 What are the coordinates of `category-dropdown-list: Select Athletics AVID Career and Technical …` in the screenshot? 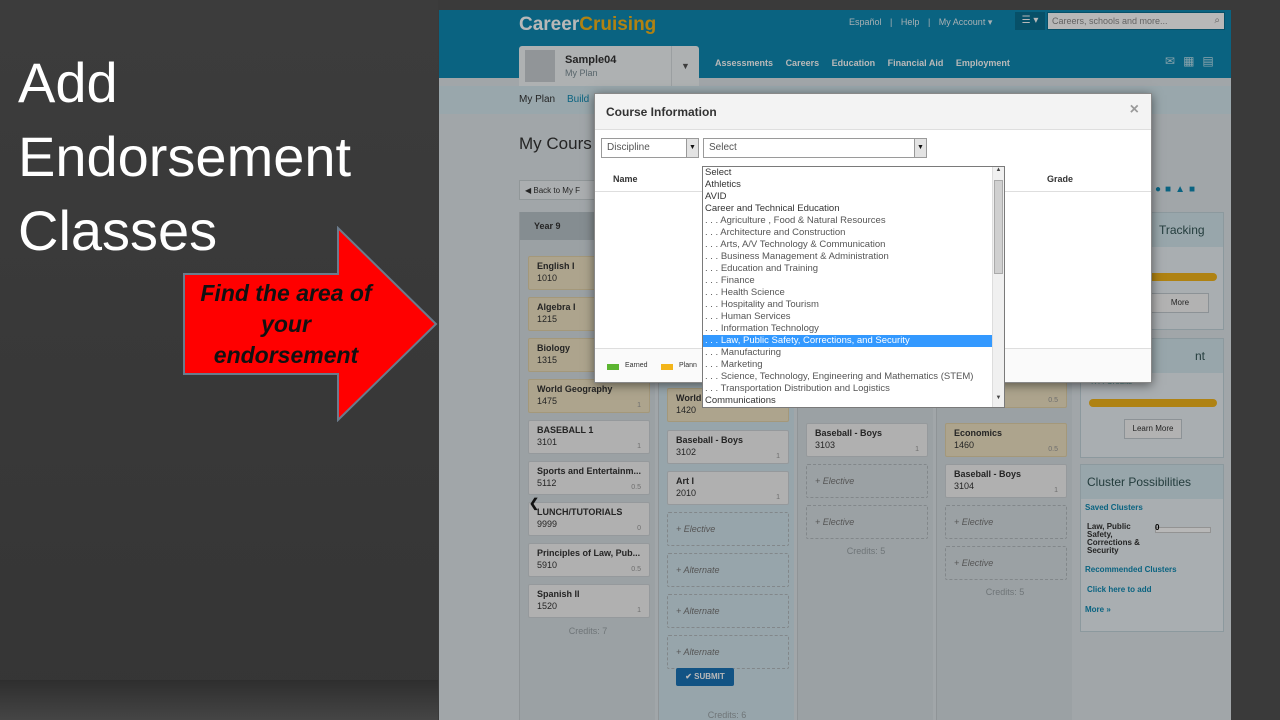 It's located at (853, 287).